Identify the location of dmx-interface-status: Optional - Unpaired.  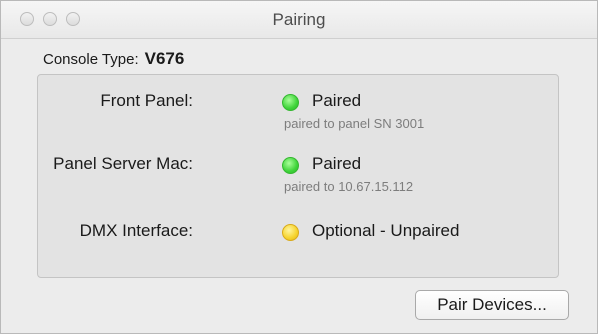
(386, 230).